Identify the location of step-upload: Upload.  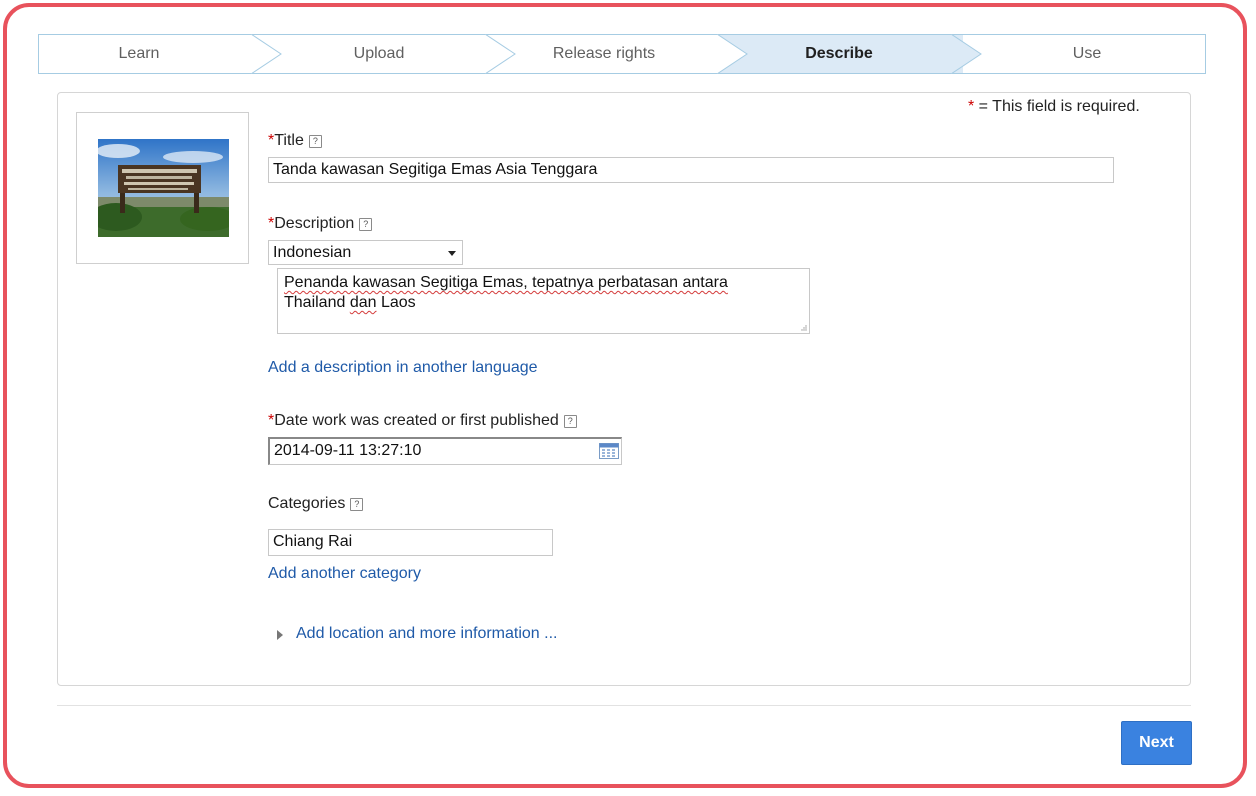
(379, 54).